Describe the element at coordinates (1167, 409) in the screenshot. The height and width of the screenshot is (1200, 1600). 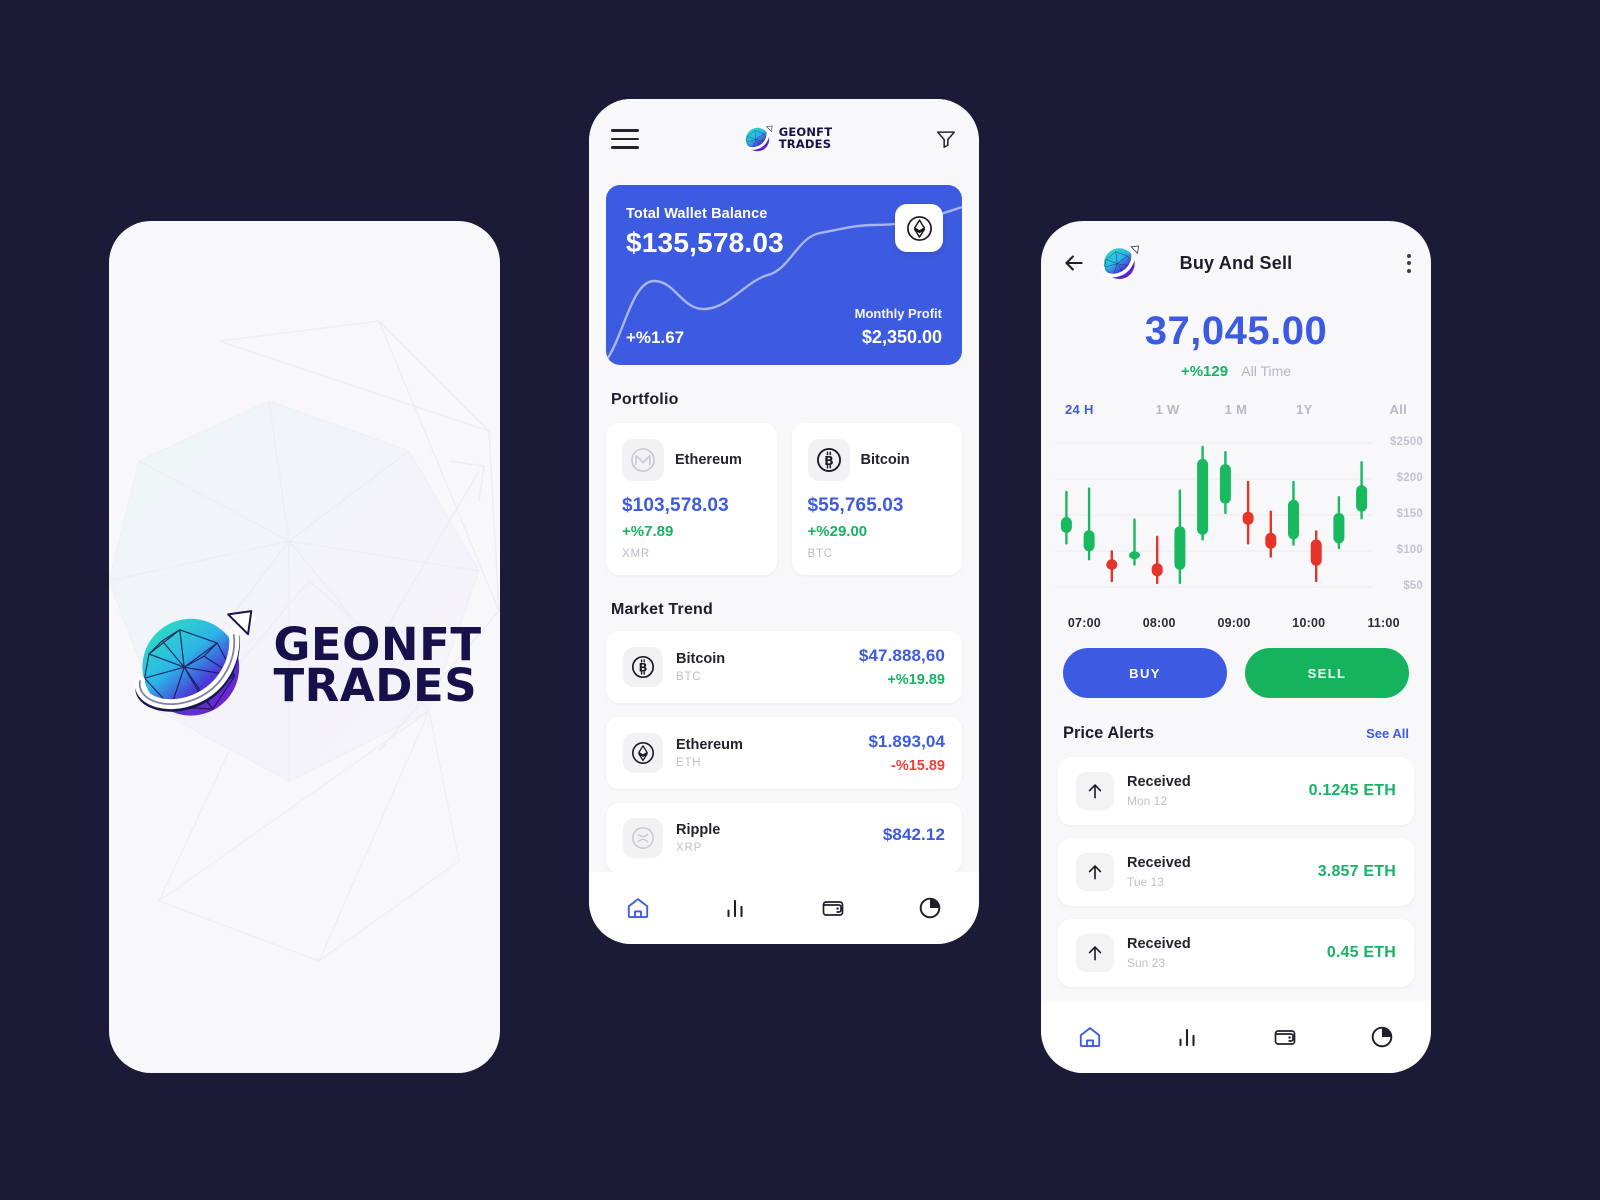
I see `range-1w: 1 W` at that location.